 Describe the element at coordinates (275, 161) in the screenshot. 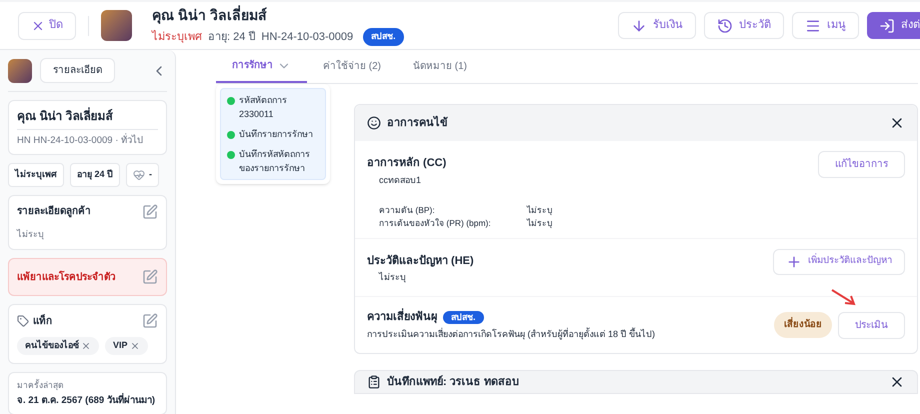

I see `timeline-item: บันทึกรหัสหัตถการของรายการรักษา` at that location.